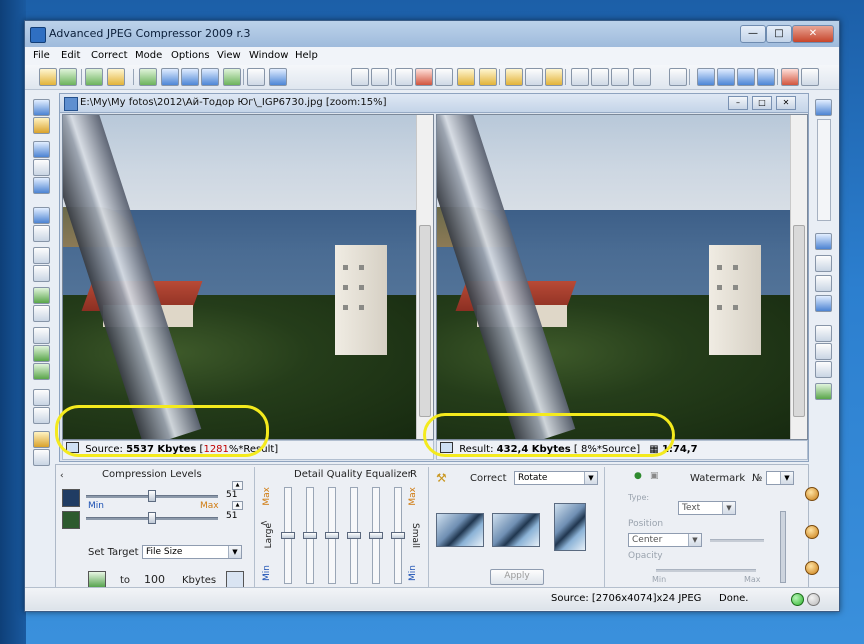 The height and width of the screenshot is (644, 864). Describe the element at coordinates (823, 107) in the screenshot. I see `zoom-in-icon` at that location.